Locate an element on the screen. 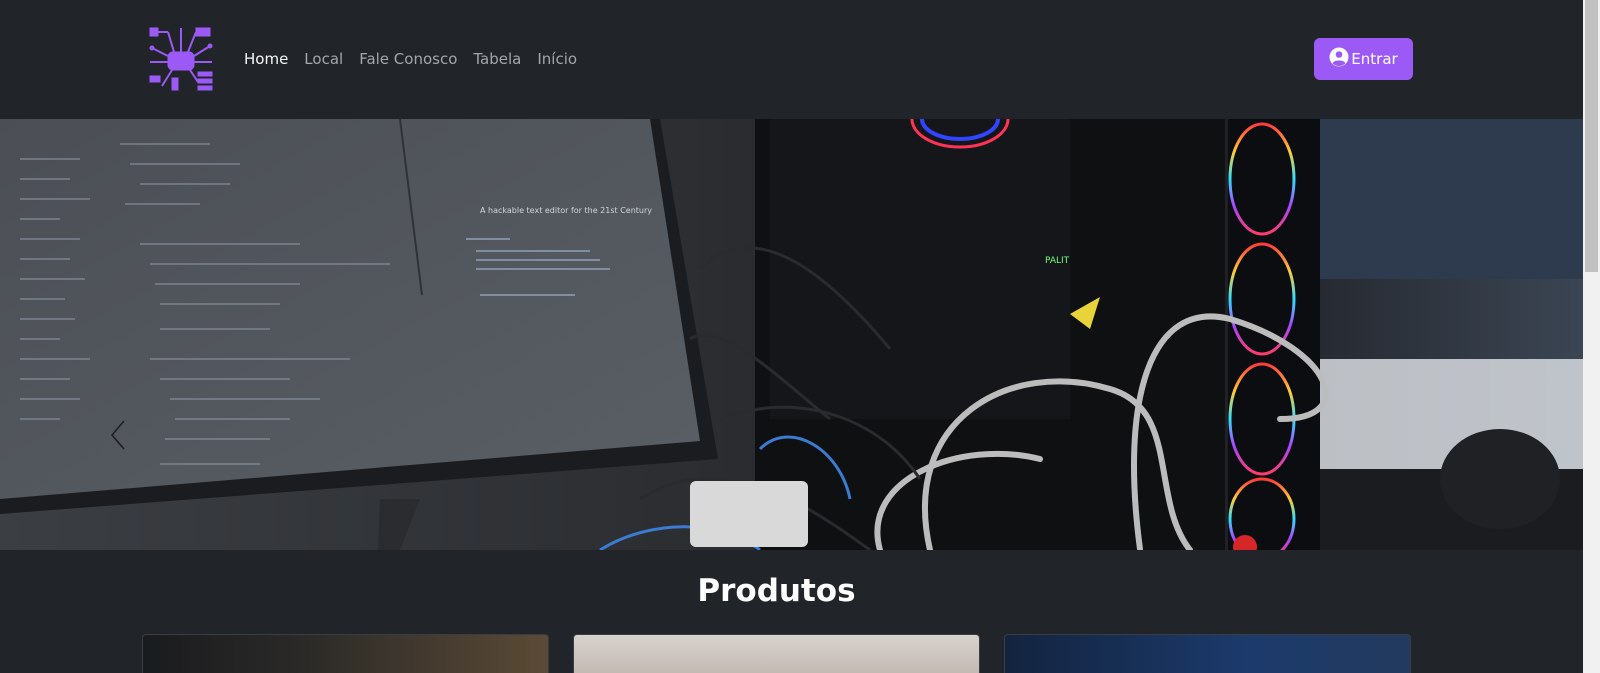 The image size is (1600, 673). nav-link-local: Local is located at coordinates (323, 59).